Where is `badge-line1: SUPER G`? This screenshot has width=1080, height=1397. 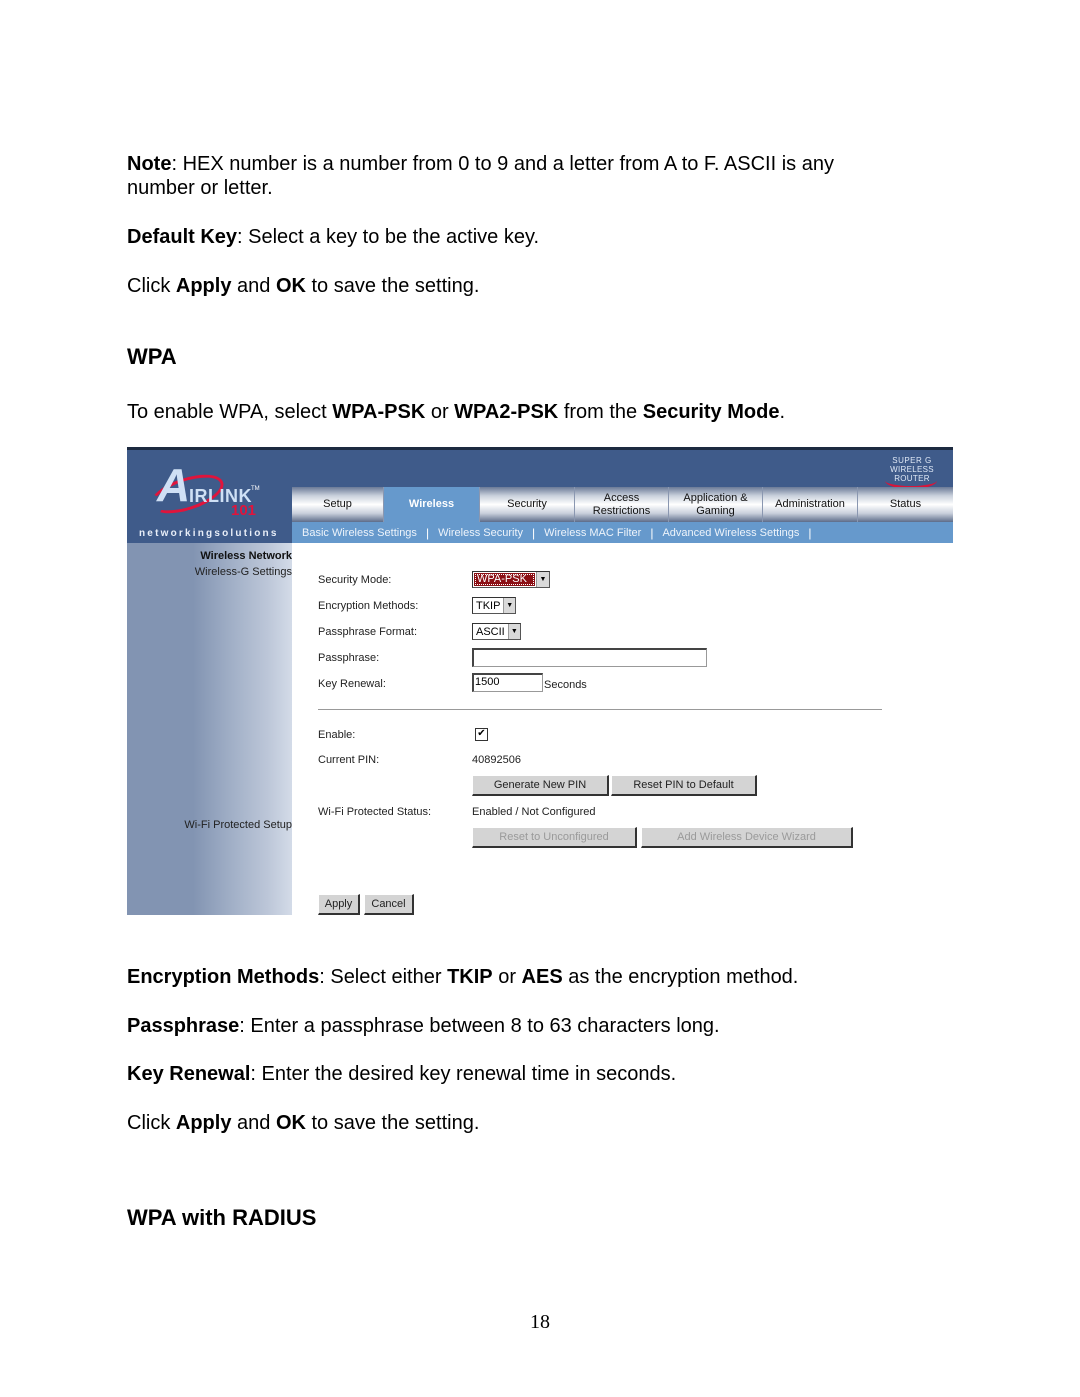
badge-line1: SUPER G is located at coordinates (912, 460).